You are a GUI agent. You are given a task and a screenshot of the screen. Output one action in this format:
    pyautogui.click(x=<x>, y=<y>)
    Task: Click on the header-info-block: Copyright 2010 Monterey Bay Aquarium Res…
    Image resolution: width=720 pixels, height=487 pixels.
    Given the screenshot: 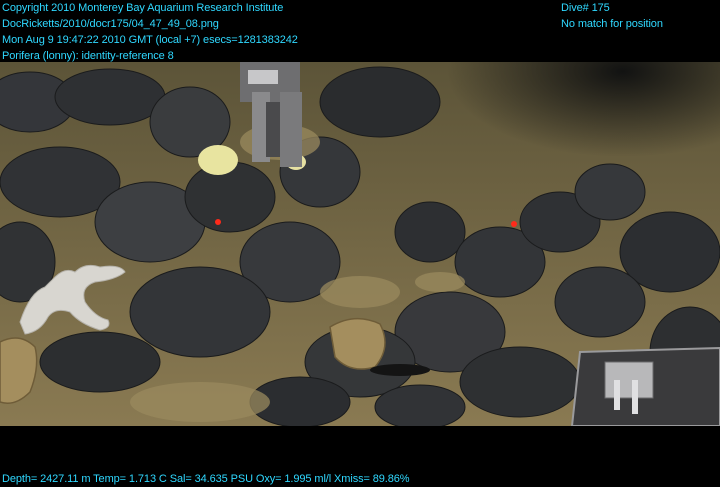 What is the action you would take?
    pyautogui.click(x=150, y=32)
    